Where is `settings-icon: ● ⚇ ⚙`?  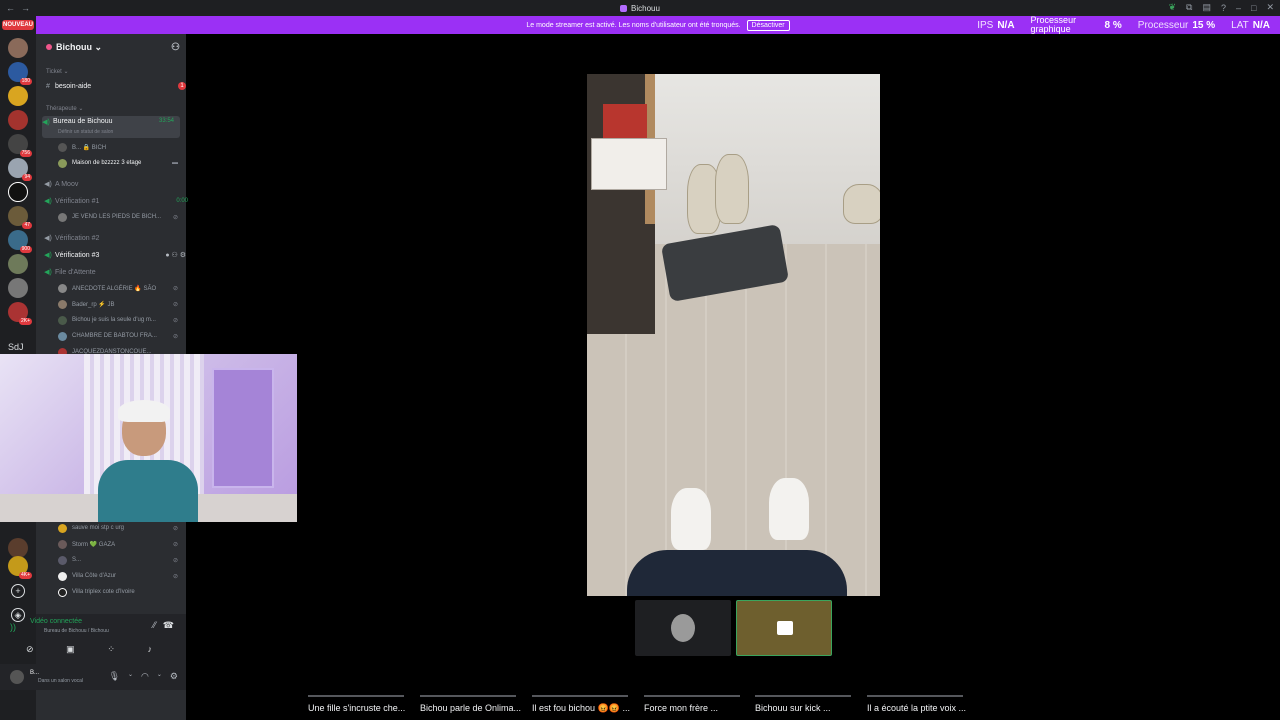
settings-icon: ● ⚇ ⚙ is located at coordinates (175, 255).